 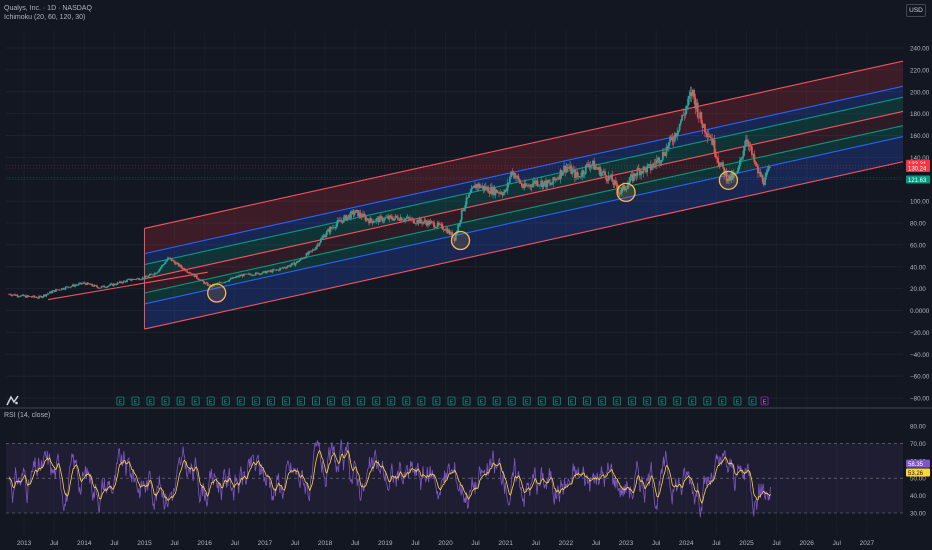 What do you see at coordinates (920, 114) in the screenshot?
I see `price-tick-label: 180.00` at bounding box center [920, 114].